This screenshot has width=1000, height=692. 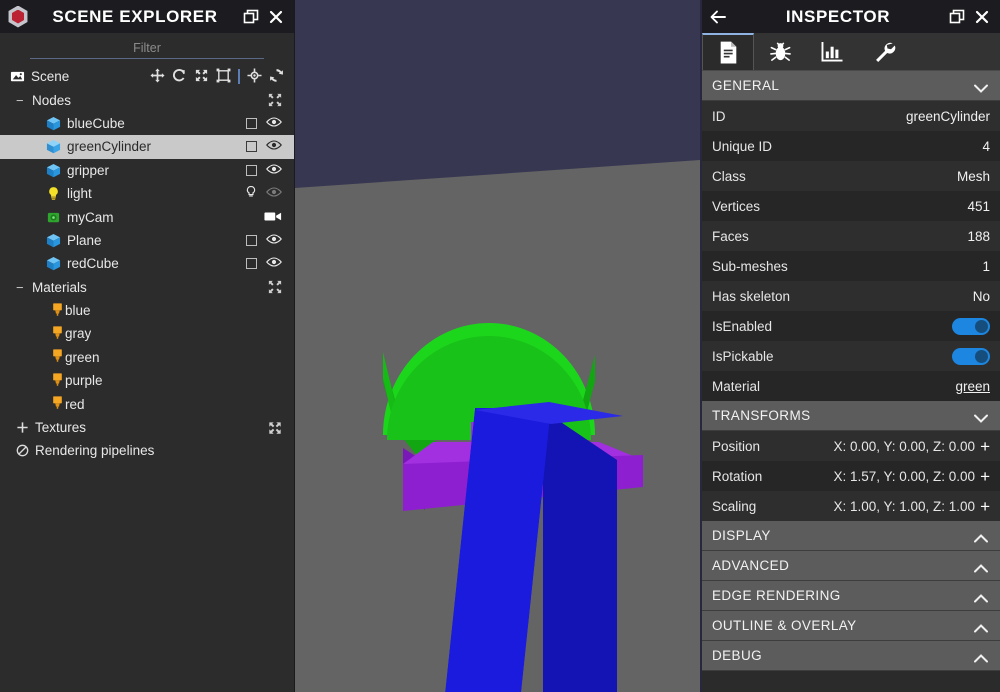 I want to click on property-row-has-skeleton: Has skeleton No, so click(x=851, y=296).